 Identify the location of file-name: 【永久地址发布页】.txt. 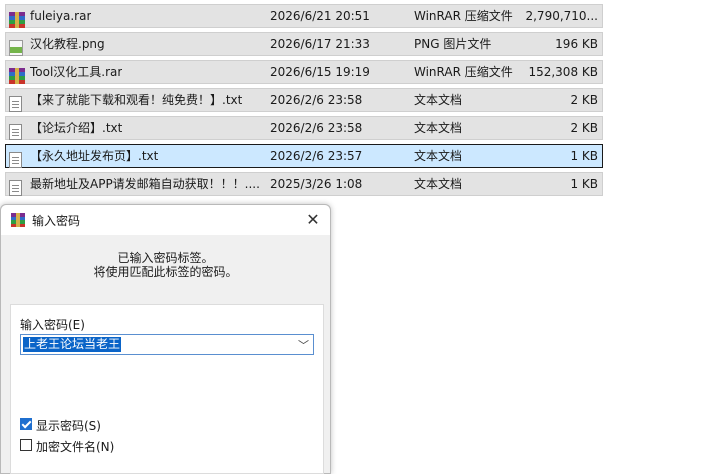
(94, 156).